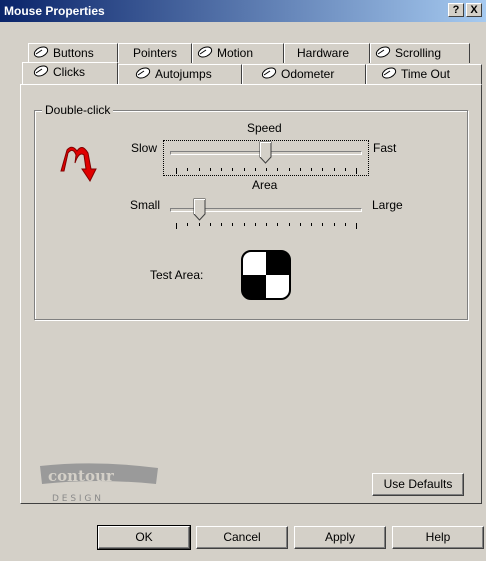 The height and width of the screenshot is (561, 486). What do you see at coordinates (81, 476) in the screenshot?
I see `svg-text: contour` at bounding box center [81, 476].